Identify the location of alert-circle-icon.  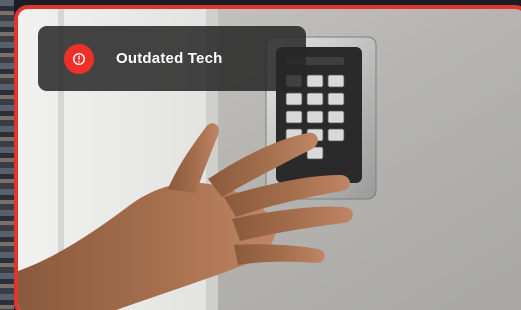
(79, 58).